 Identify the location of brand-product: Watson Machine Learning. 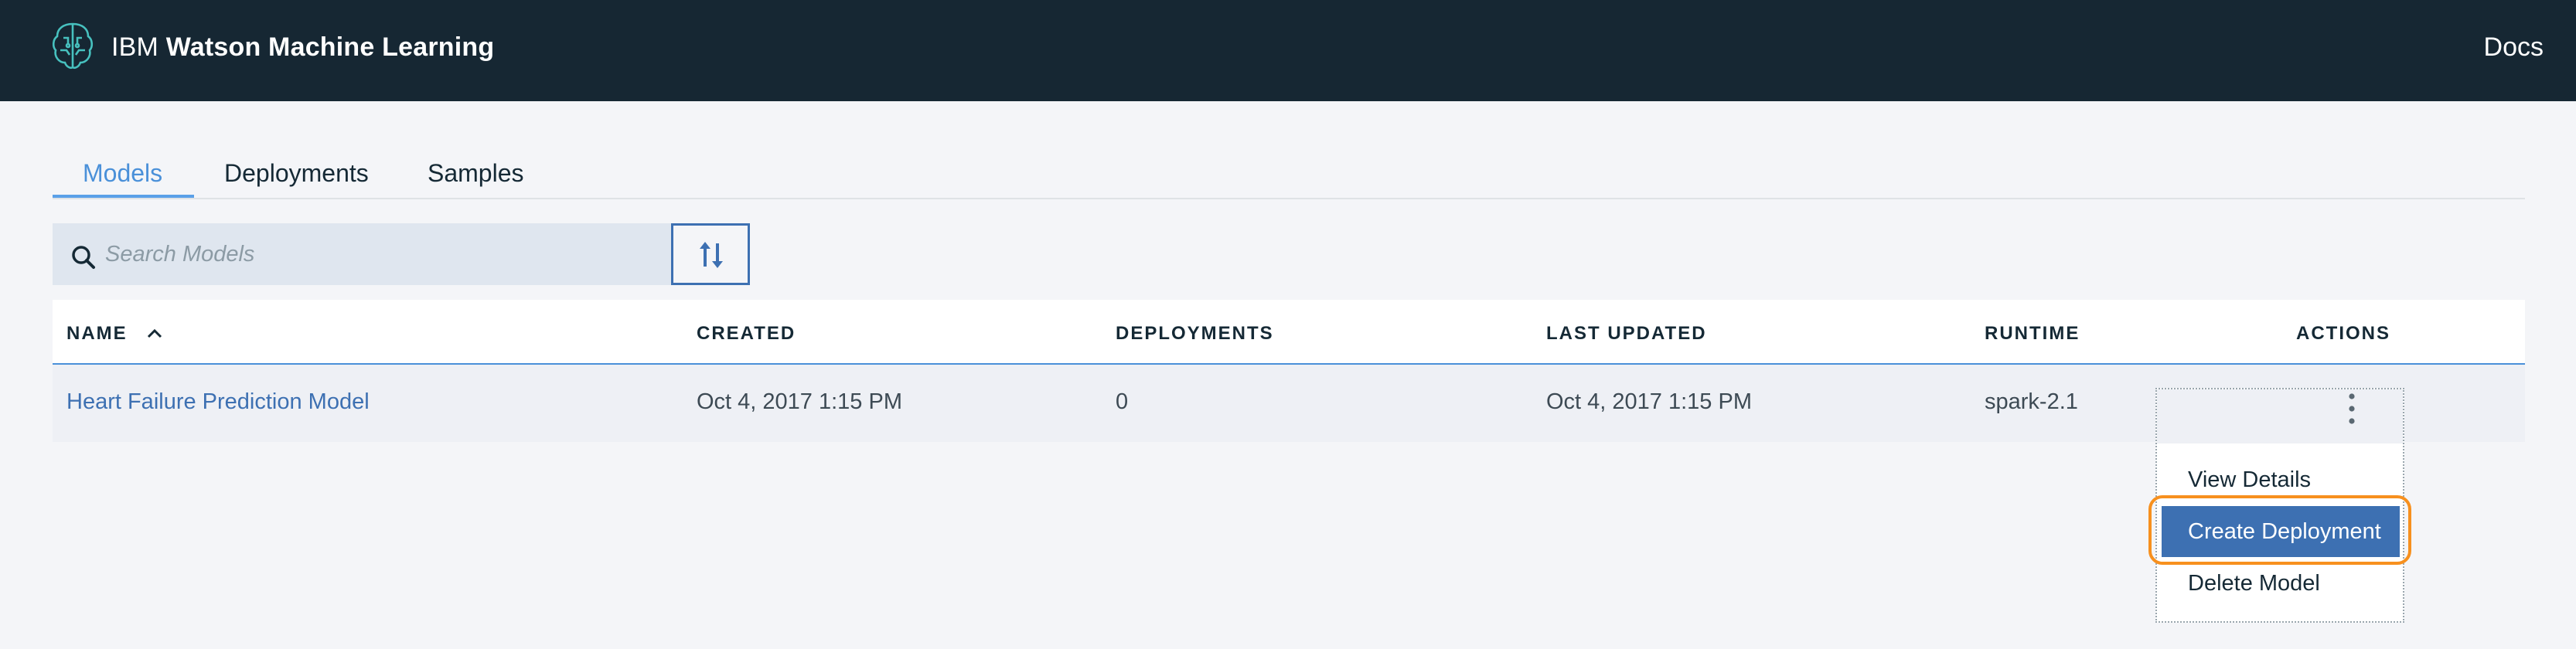
(330, 47).